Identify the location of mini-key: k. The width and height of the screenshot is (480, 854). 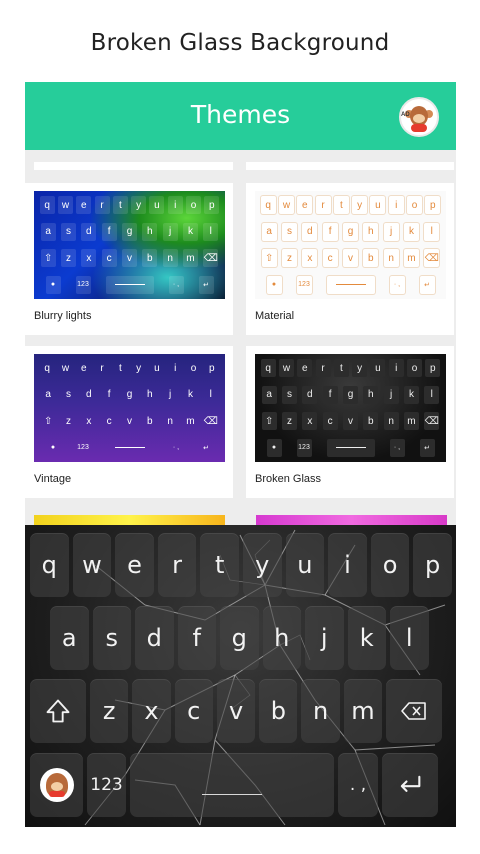
(190, 231).